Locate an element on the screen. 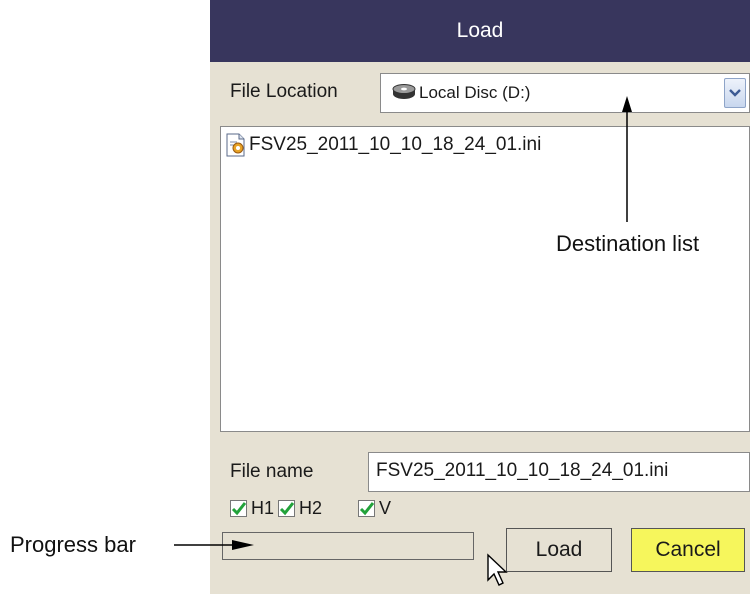 The width and height of the screenshot is (750, 594). checkbox-h1-label: H1 is located at coordinates (263, 508).